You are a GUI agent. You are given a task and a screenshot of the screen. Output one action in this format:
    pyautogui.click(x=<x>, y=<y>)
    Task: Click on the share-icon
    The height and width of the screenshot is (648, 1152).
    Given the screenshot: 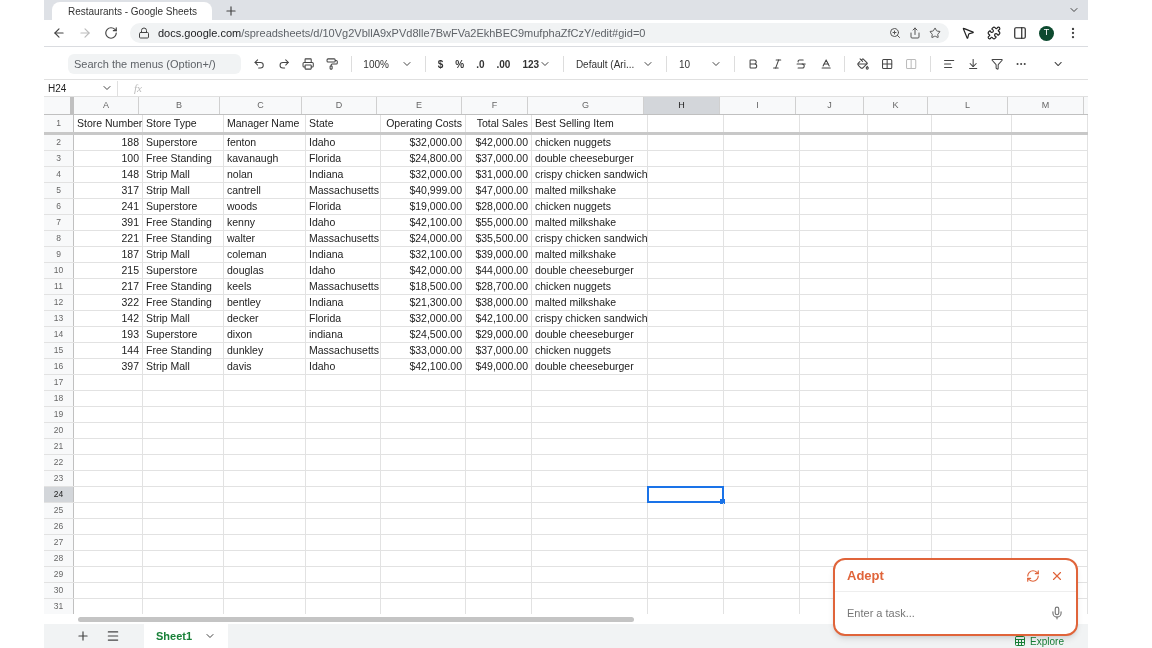 What is the action you would take?
    pyautogui.click(x=915, y=33)
    